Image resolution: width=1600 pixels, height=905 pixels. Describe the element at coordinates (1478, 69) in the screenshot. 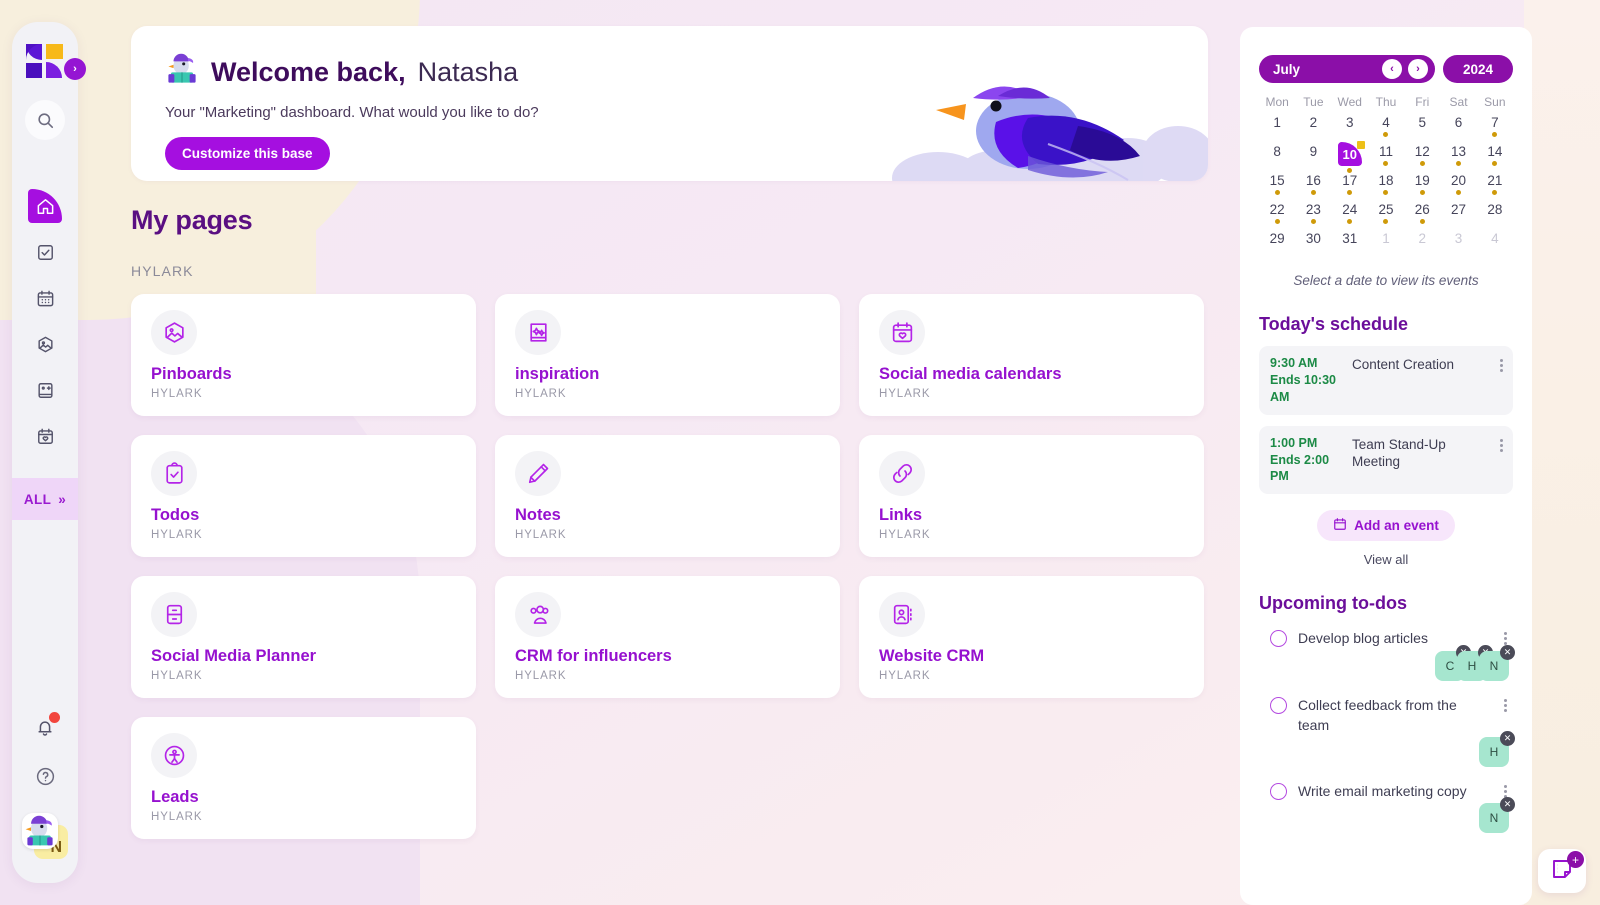

I see `calendar-year-selector: 2024` at that location.